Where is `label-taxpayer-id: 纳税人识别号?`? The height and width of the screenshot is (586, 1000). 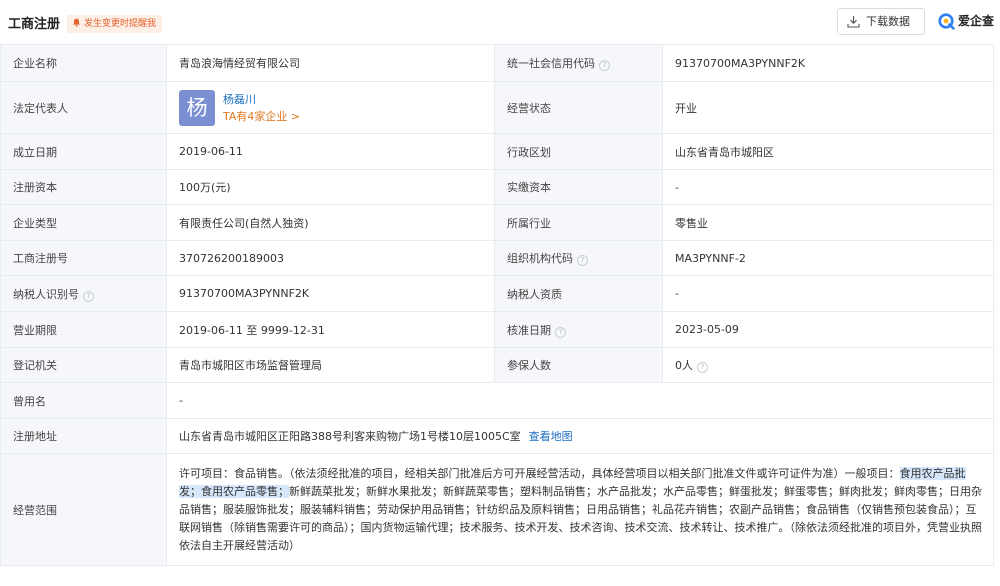
label-taxpayer-id: 纳税人识别号? is located at coordinates (83, 293).